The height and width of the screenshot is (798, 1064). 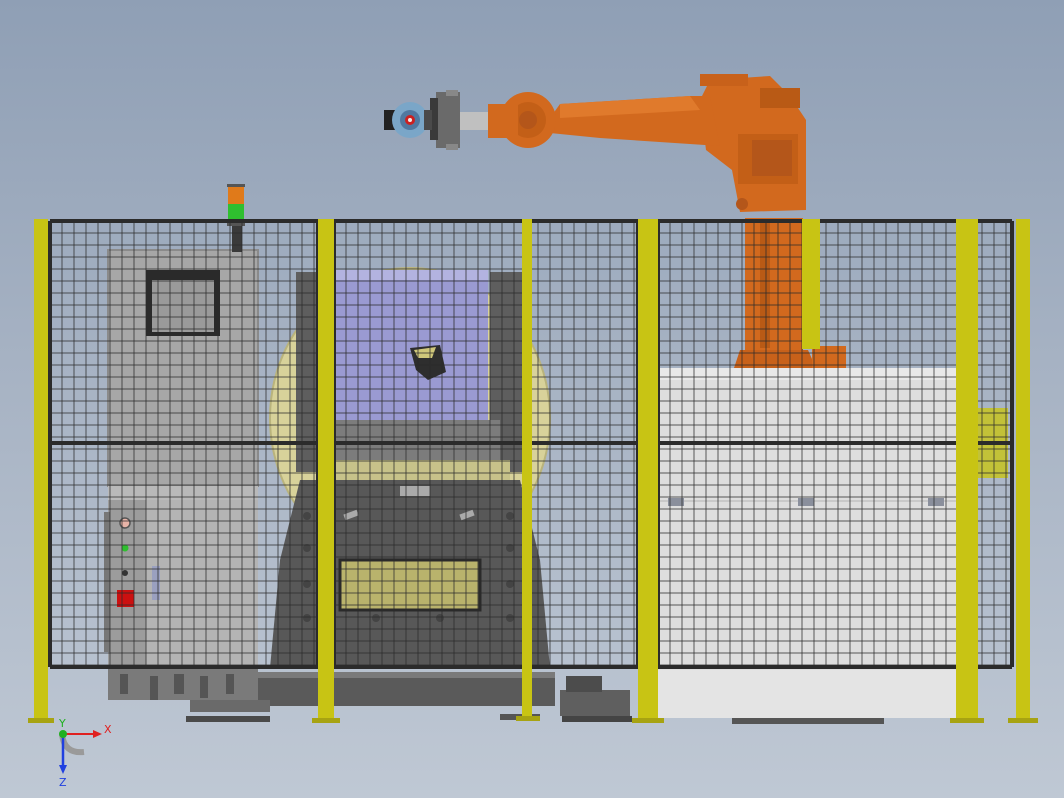 What do you see at coordinates (62, 724) in the screenshot?
I see `y-axis-label: Y` at bounding box center [62, 724].